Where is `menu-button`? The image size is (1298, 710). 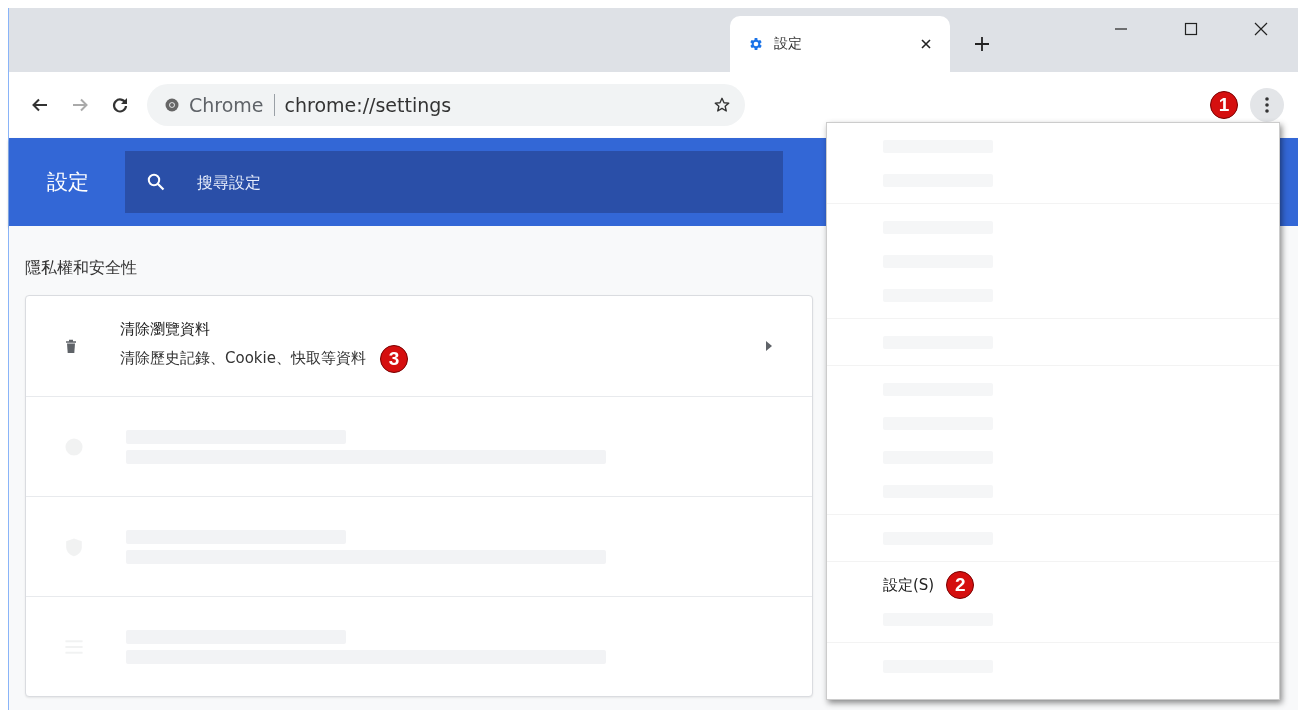 menu-button is located at coordinates (1267, 105).